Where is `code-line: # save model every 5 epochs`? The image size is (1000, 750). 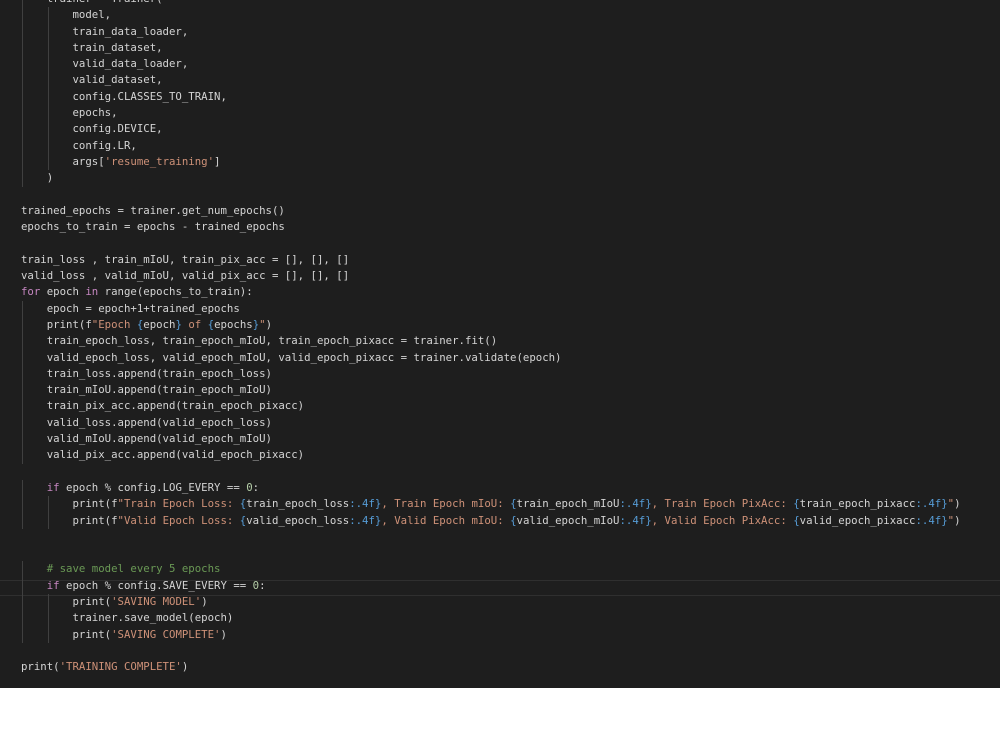
code-line: # save model every 5 epochs is located at coordinates (508, 569).